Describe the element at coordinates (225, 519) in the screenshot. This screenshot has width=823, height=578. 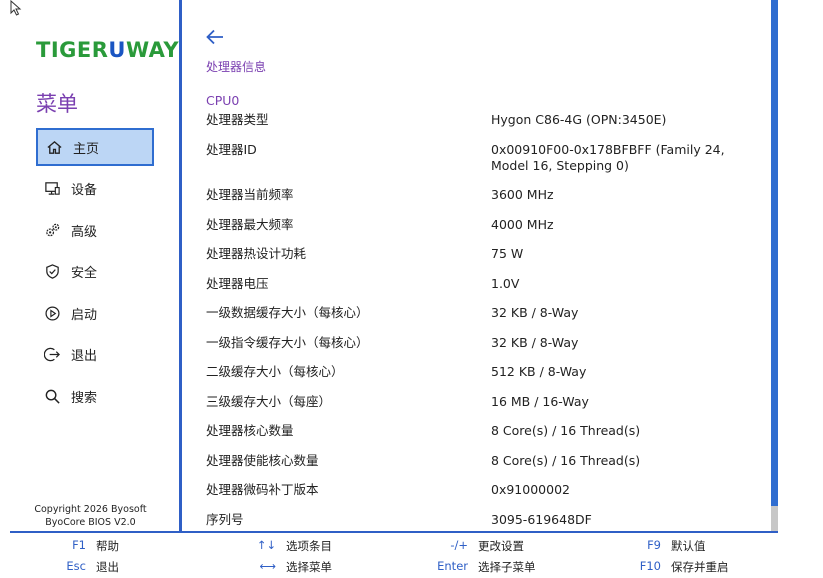
I see `info-key: 序列号` at that location.